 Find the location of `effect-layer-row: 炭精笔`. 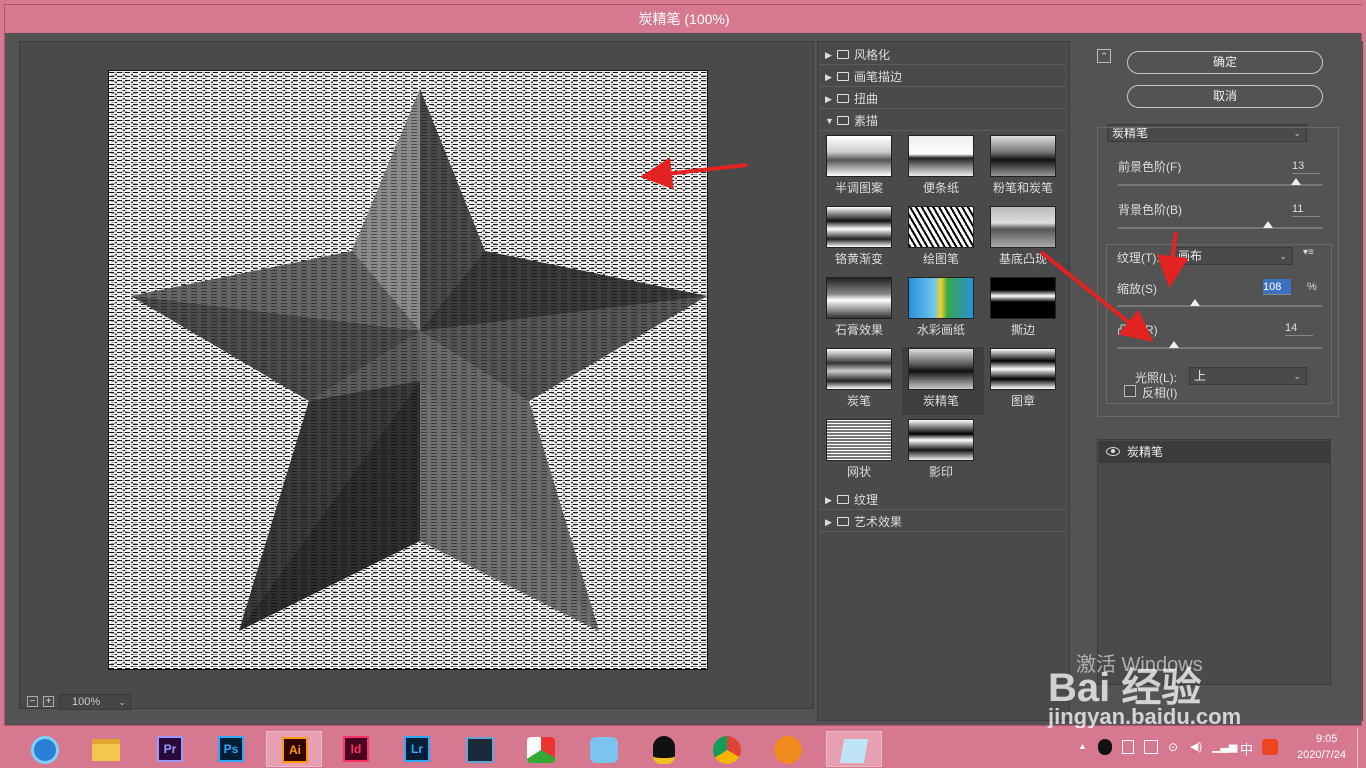

effect-layer-row: 炭精笔 is located at coordinates (1214, 452).